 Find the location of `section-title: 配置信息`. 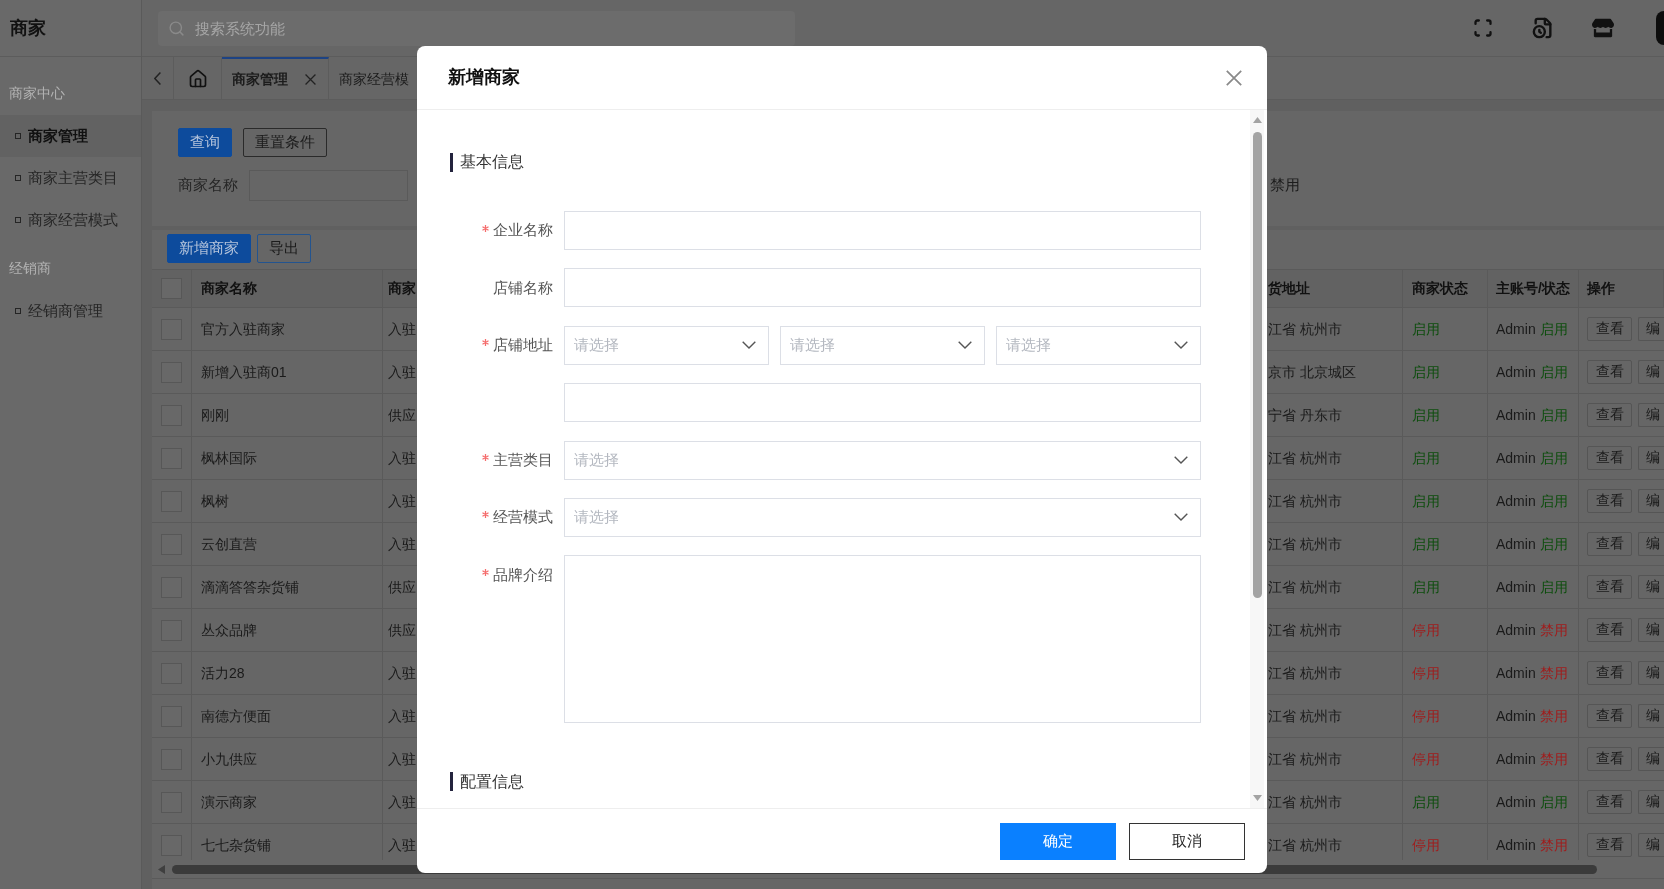

section-title: 配置信息 is located at coordinates (492, 781).